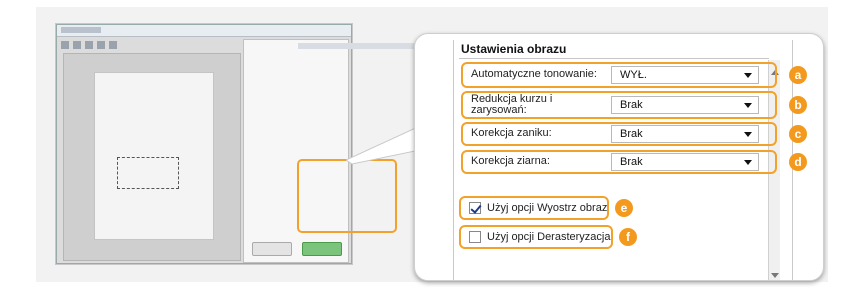 This screenshot has width=864, height=288. Describe the element at coordinates (534, 74) in the screenshot. I see `auto-tone-label: Automatyczne tonowanie:` at that location.